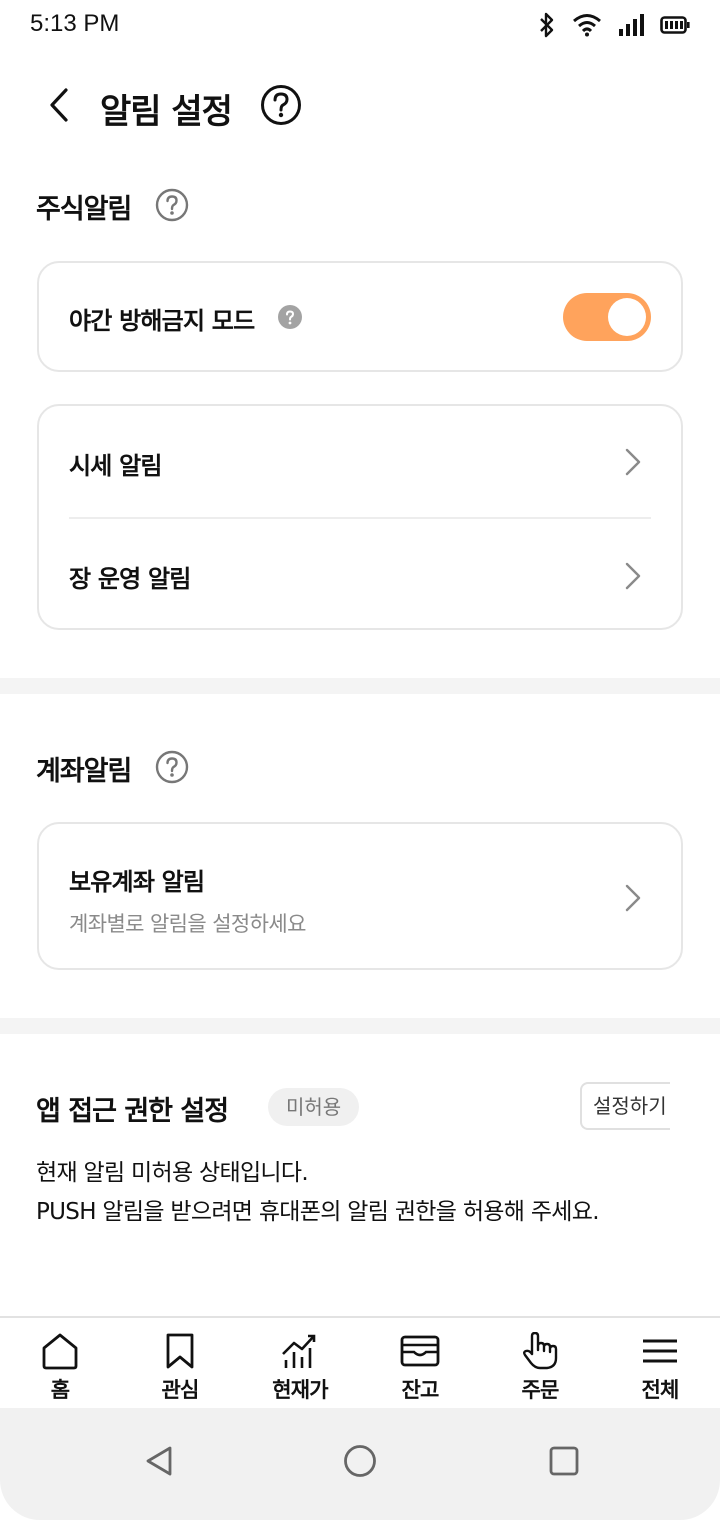  I want to click on circle-home-icon, so click(360, 1461).